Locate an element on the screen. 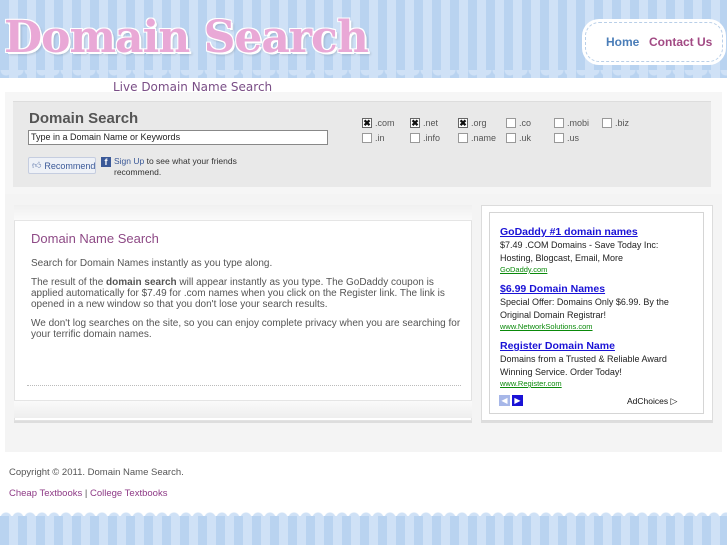 The image size is (727, 545). content-divider is located at coordinates (244, 385).